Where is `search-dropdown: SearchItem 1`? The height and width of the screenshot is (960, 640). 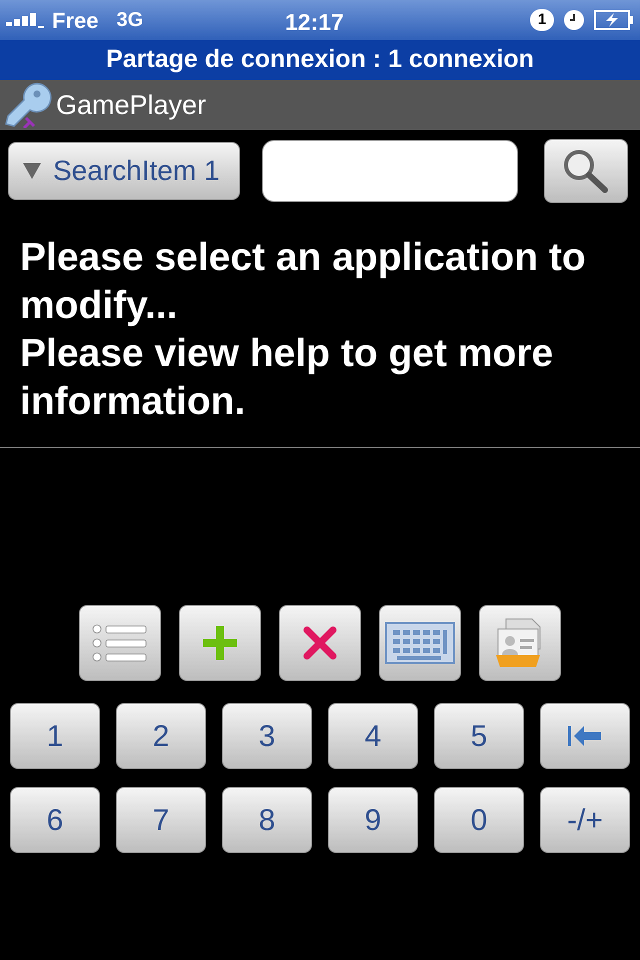
search-dropdown: SearchItem 1 is located at coordinates (124, 171).